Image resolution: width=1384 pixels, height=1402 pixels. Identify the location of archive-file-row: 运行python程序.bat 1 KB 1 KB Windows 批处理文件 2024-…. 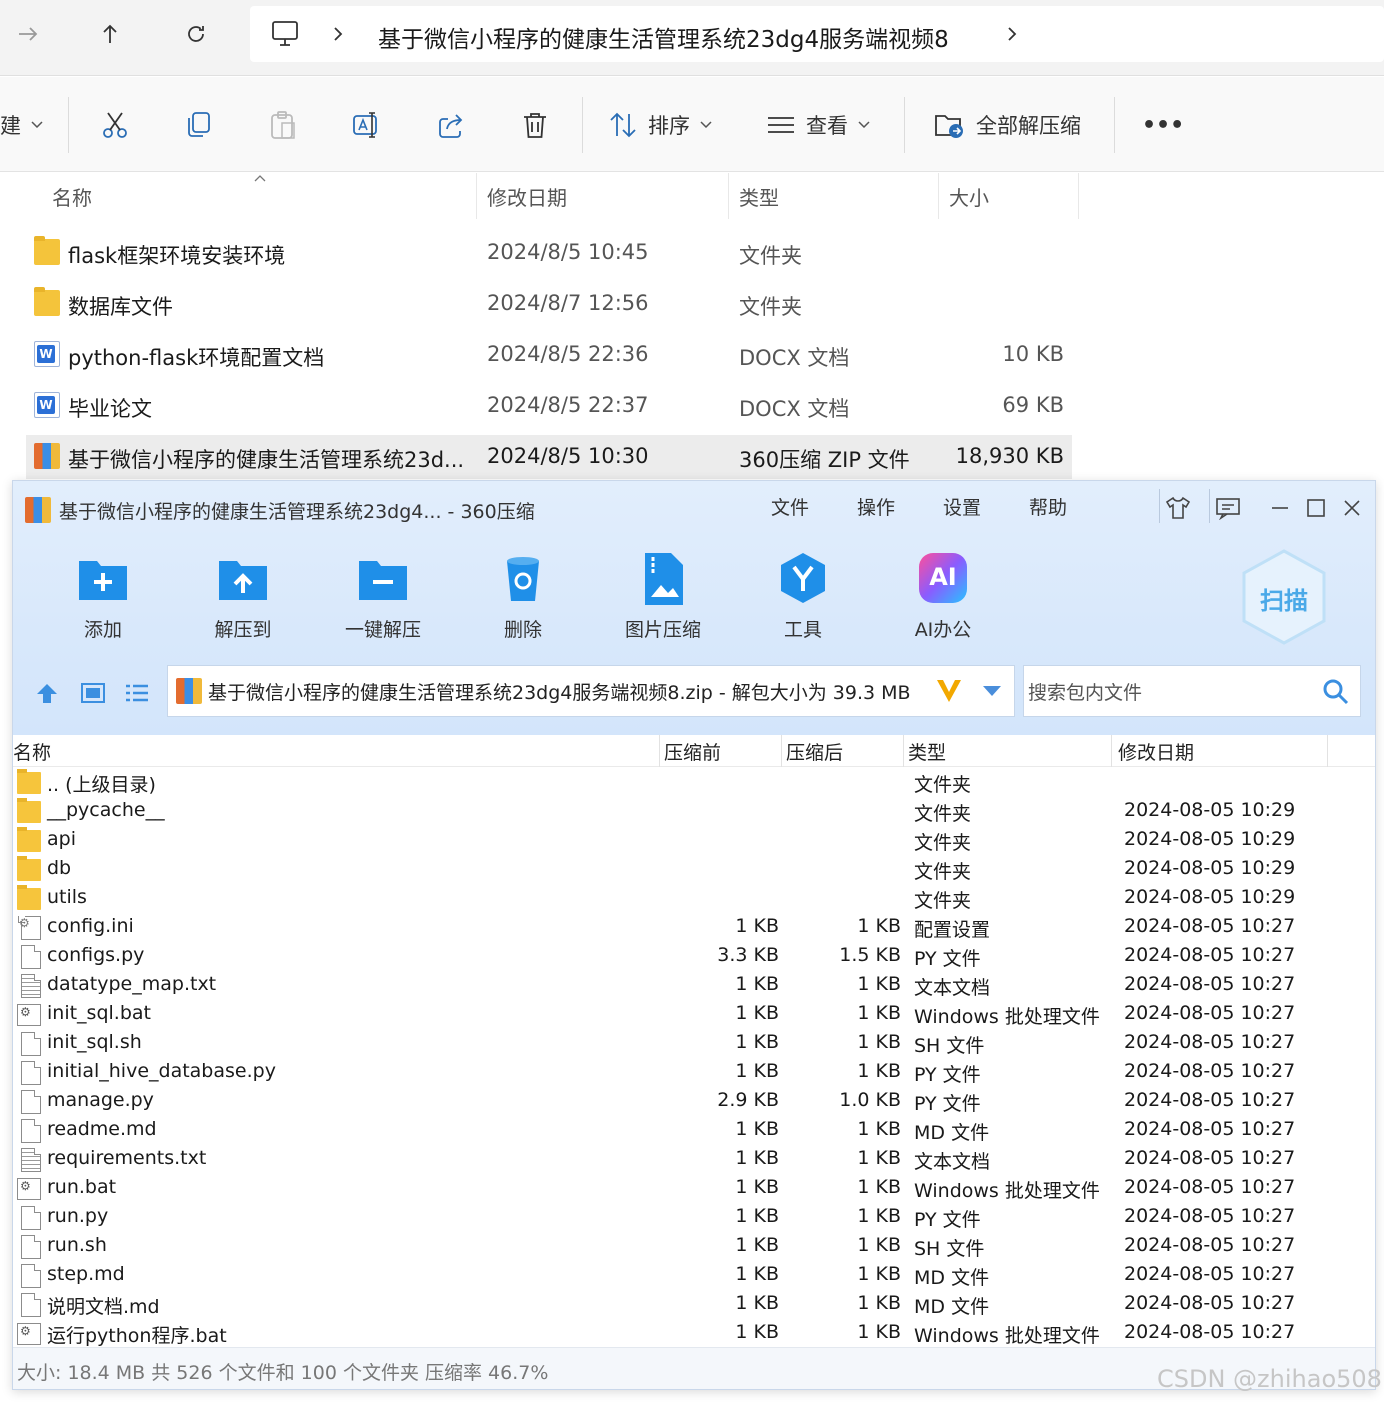
(694, 1334).